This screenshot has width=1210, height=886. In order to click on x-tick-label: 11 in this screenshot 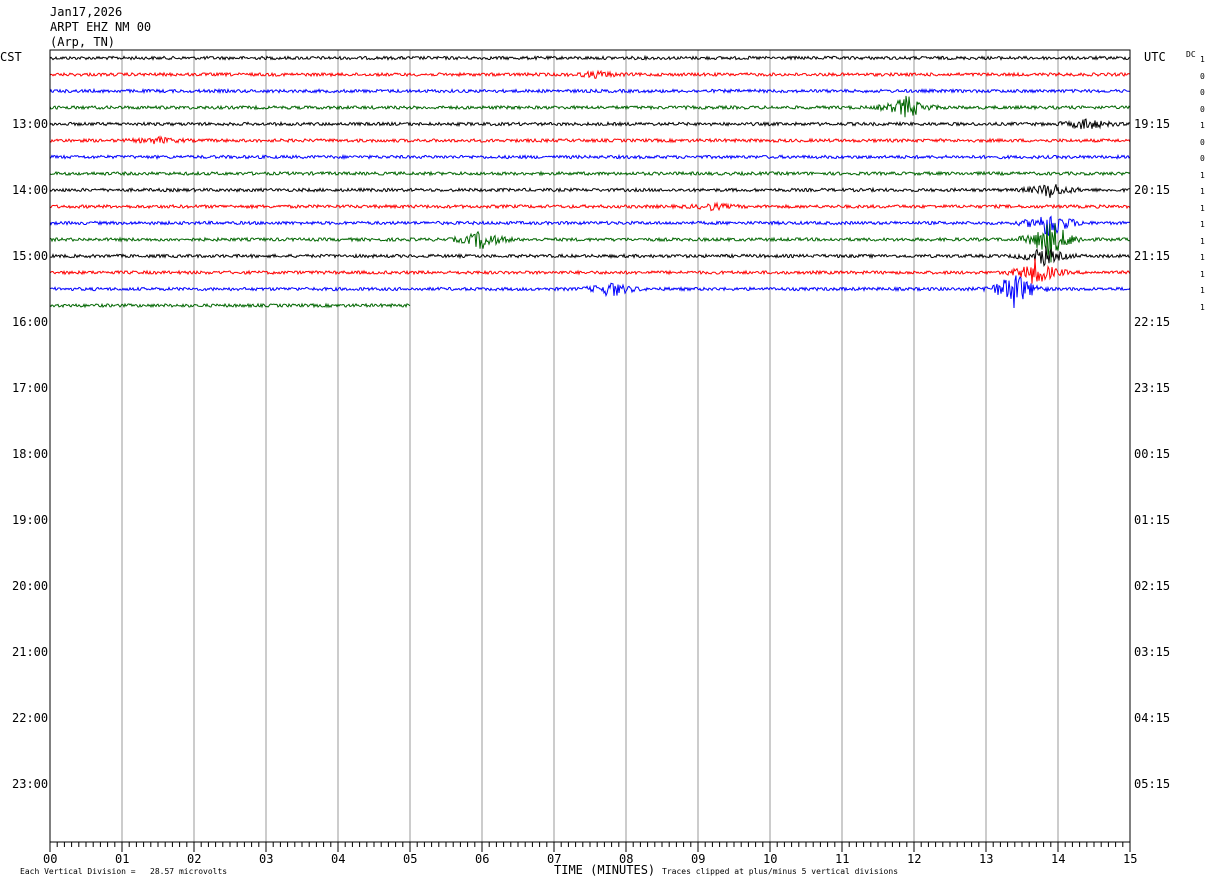, I will do `click(842, 859)`.